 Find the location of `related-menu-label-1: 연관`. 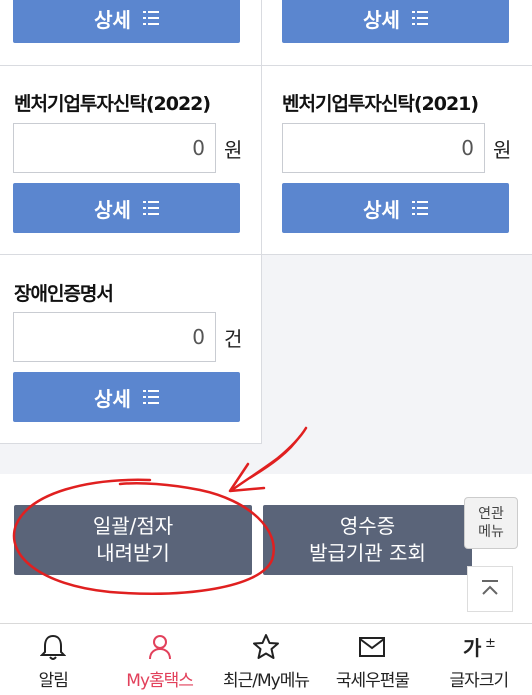

related-menu-label-1: 연관 is located at coordinates (491, 514).